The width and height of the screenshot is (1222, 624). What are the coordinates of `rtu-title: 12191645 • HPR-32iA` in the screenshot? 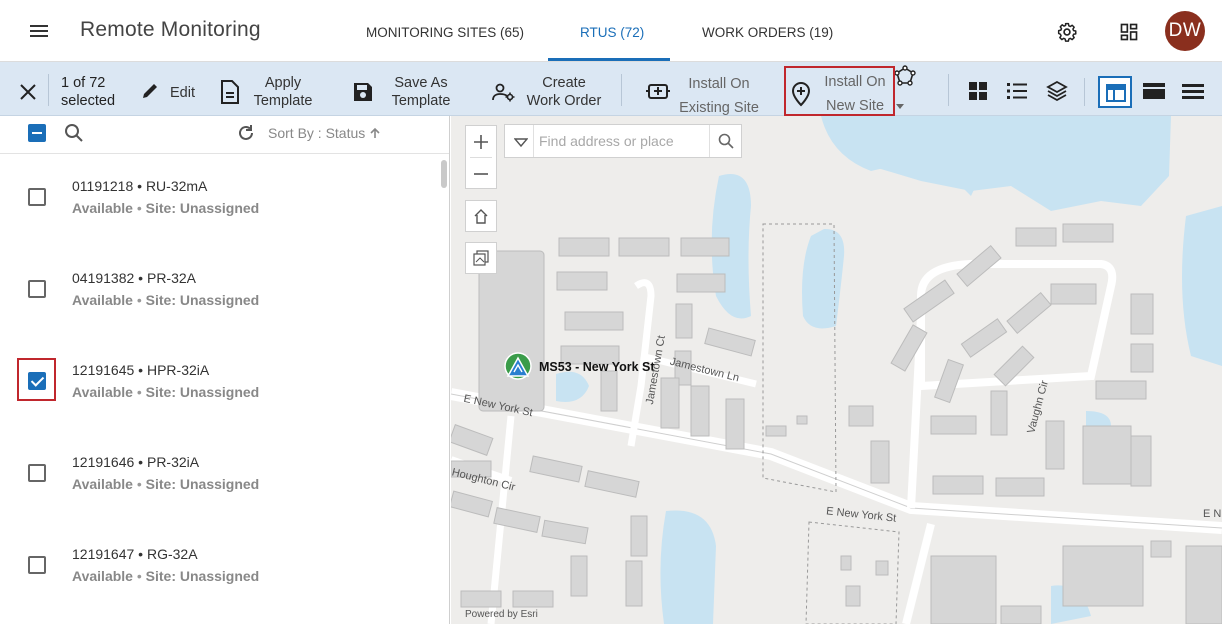 It's located at (141, 370).